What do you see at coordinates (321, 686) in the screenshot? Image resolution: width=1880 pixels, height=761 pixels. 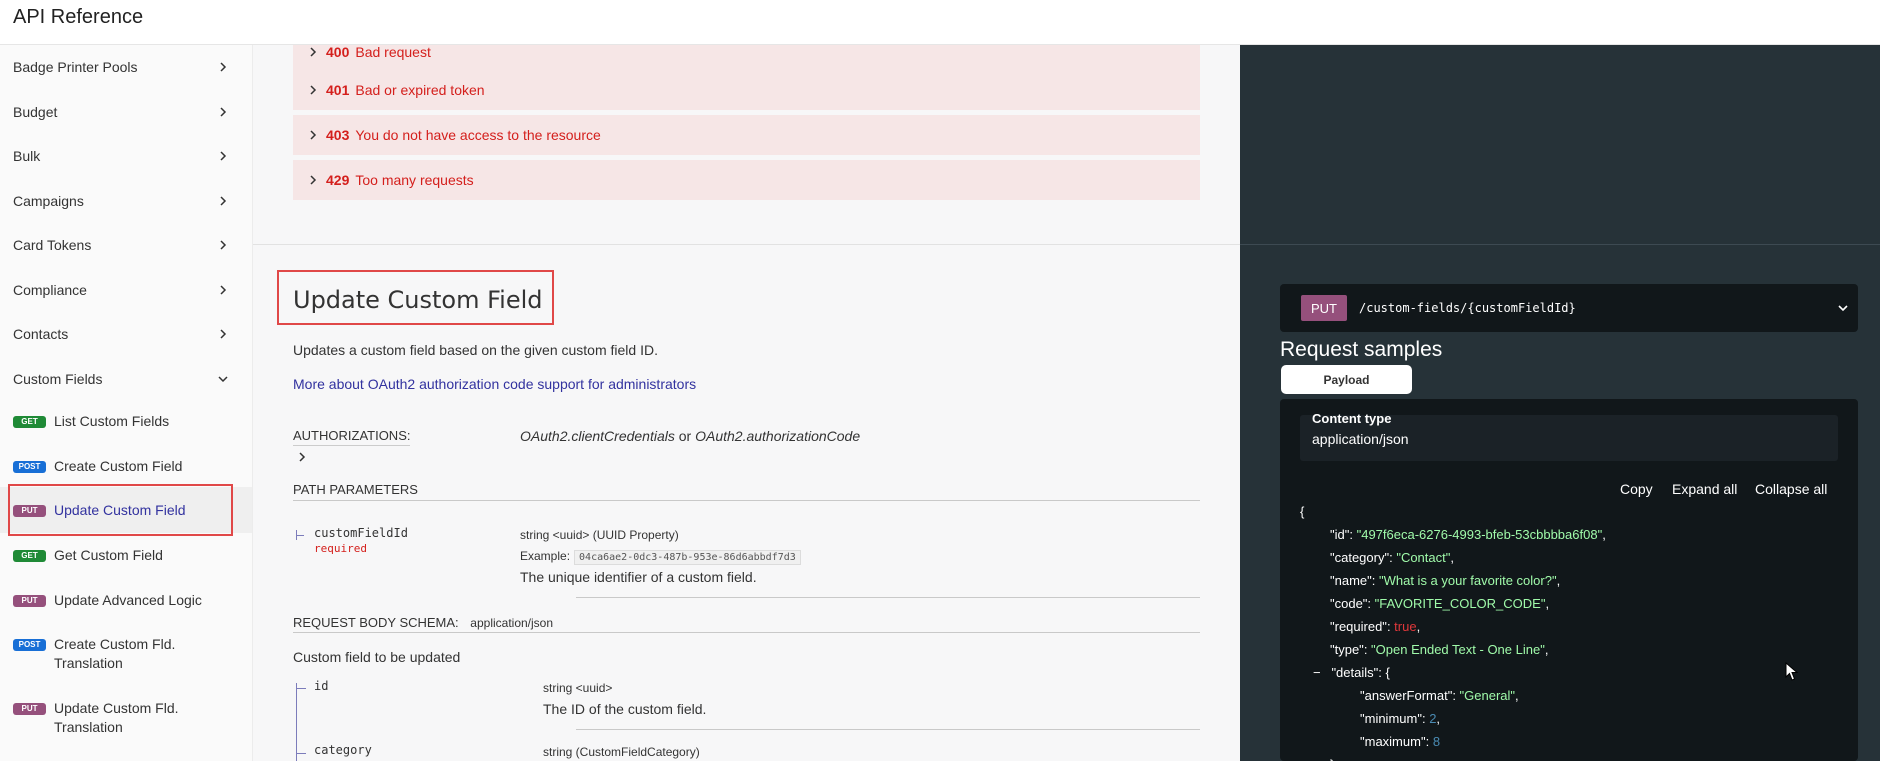 I see `body-param-name: id` at bounding box center [321, 686].